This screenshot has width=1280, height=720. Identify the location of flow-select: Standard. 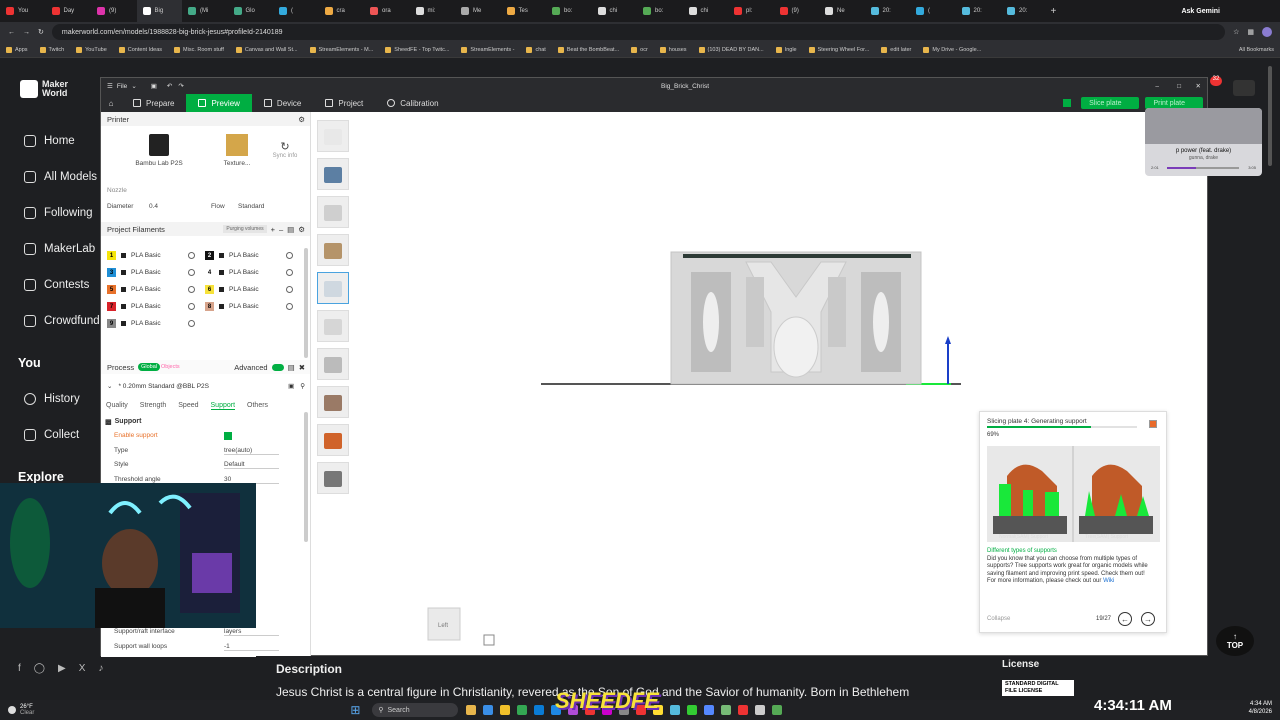
(251, 206).